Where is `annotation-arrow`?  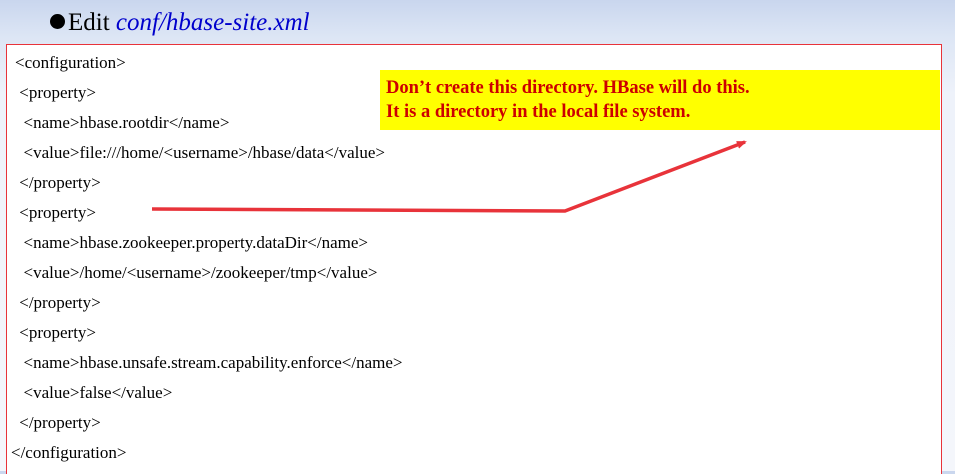 annotation-arrow is located at coordinates (449, 176).